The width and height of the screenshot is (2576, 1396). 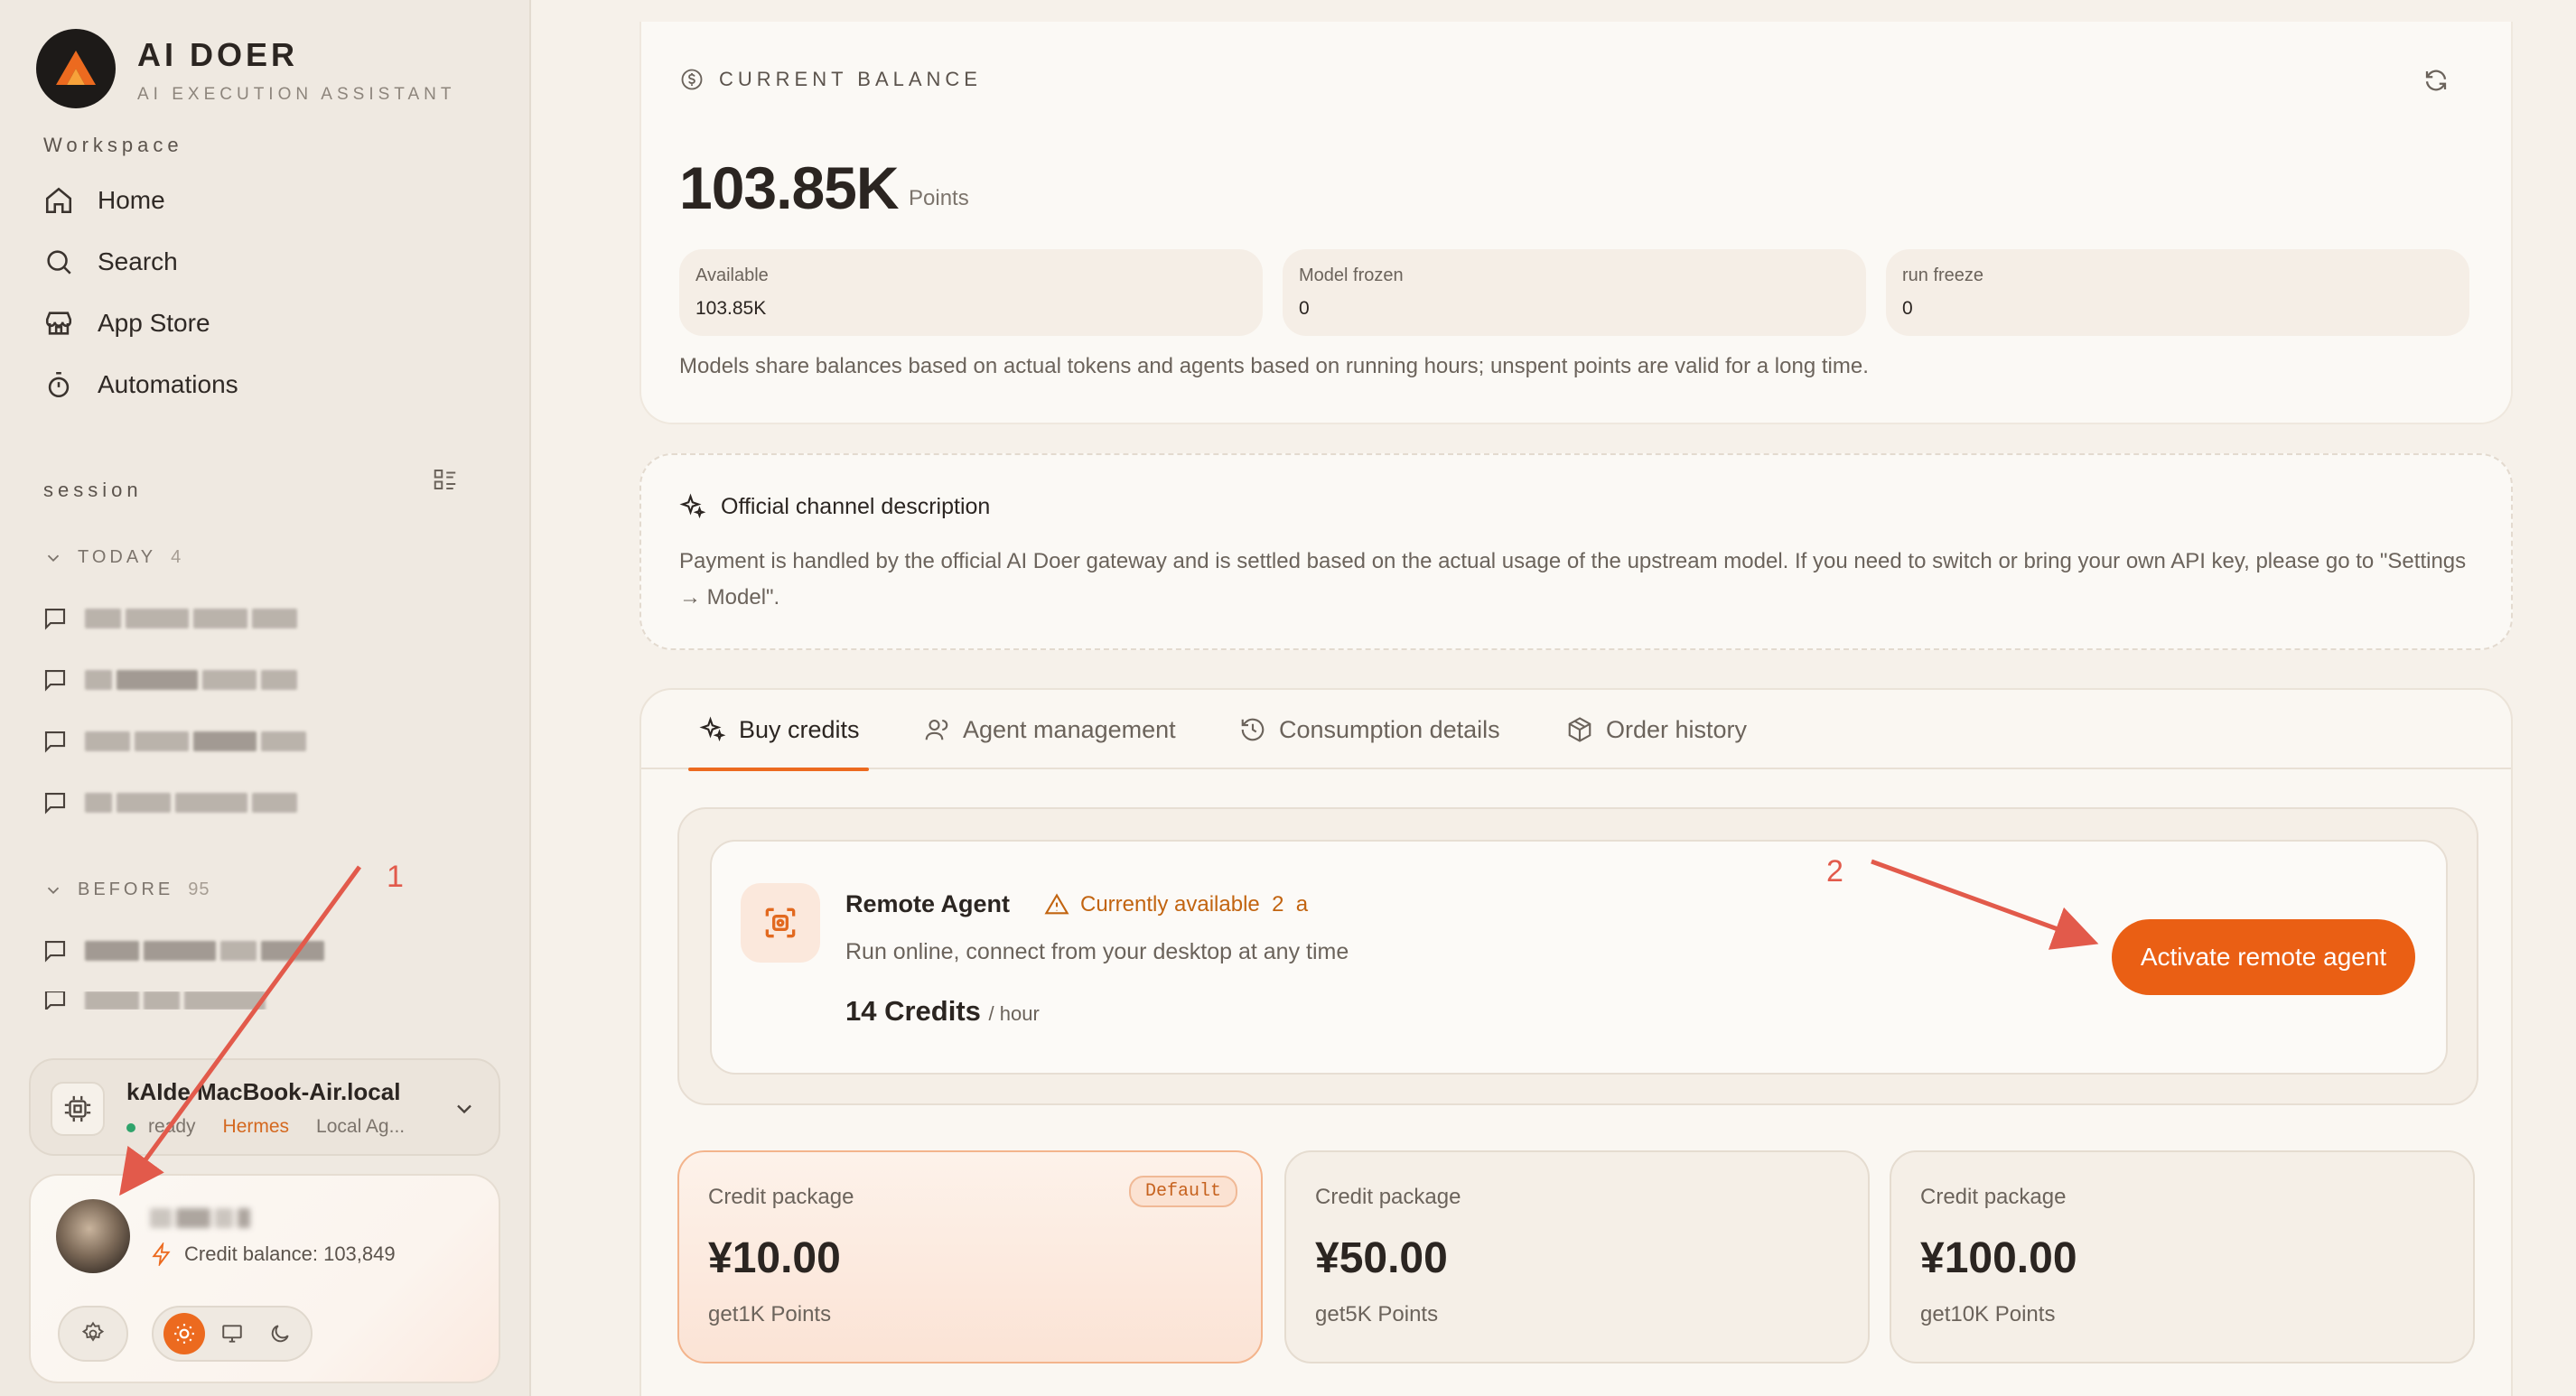 I want to click on stat-available: Available 103.85K, so click(x=971, y=292).